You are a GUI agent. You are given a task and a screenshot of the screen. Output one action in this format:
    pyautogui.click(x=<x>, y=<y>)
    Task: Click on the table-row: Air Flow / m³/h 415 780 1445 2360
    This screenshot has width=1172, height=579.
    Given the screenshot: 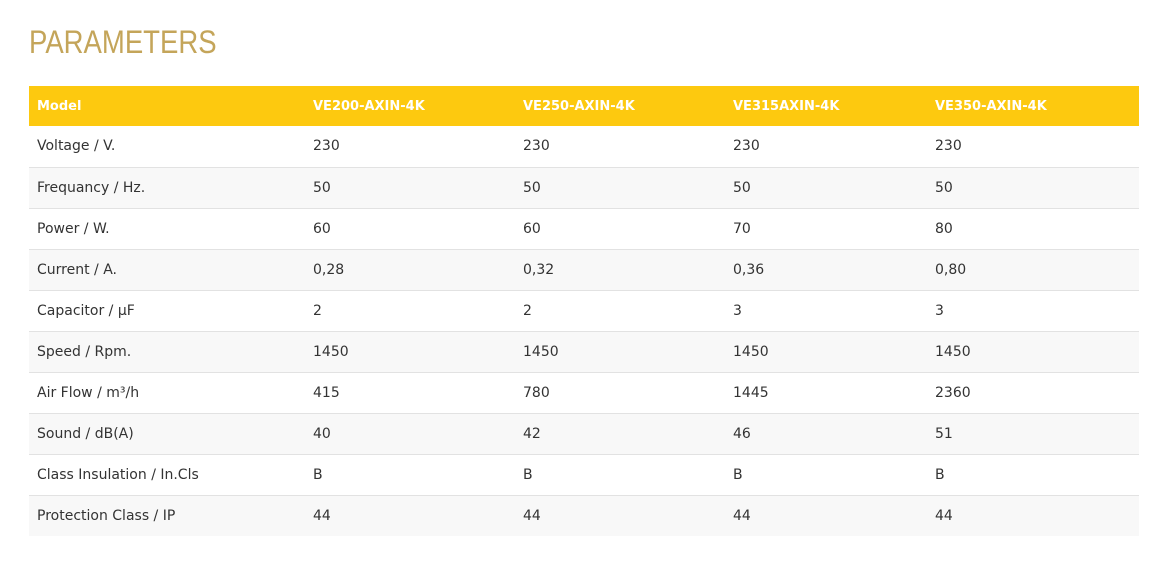 What is the action you would take?
    pyautogui.click(x=584, y=392)
    